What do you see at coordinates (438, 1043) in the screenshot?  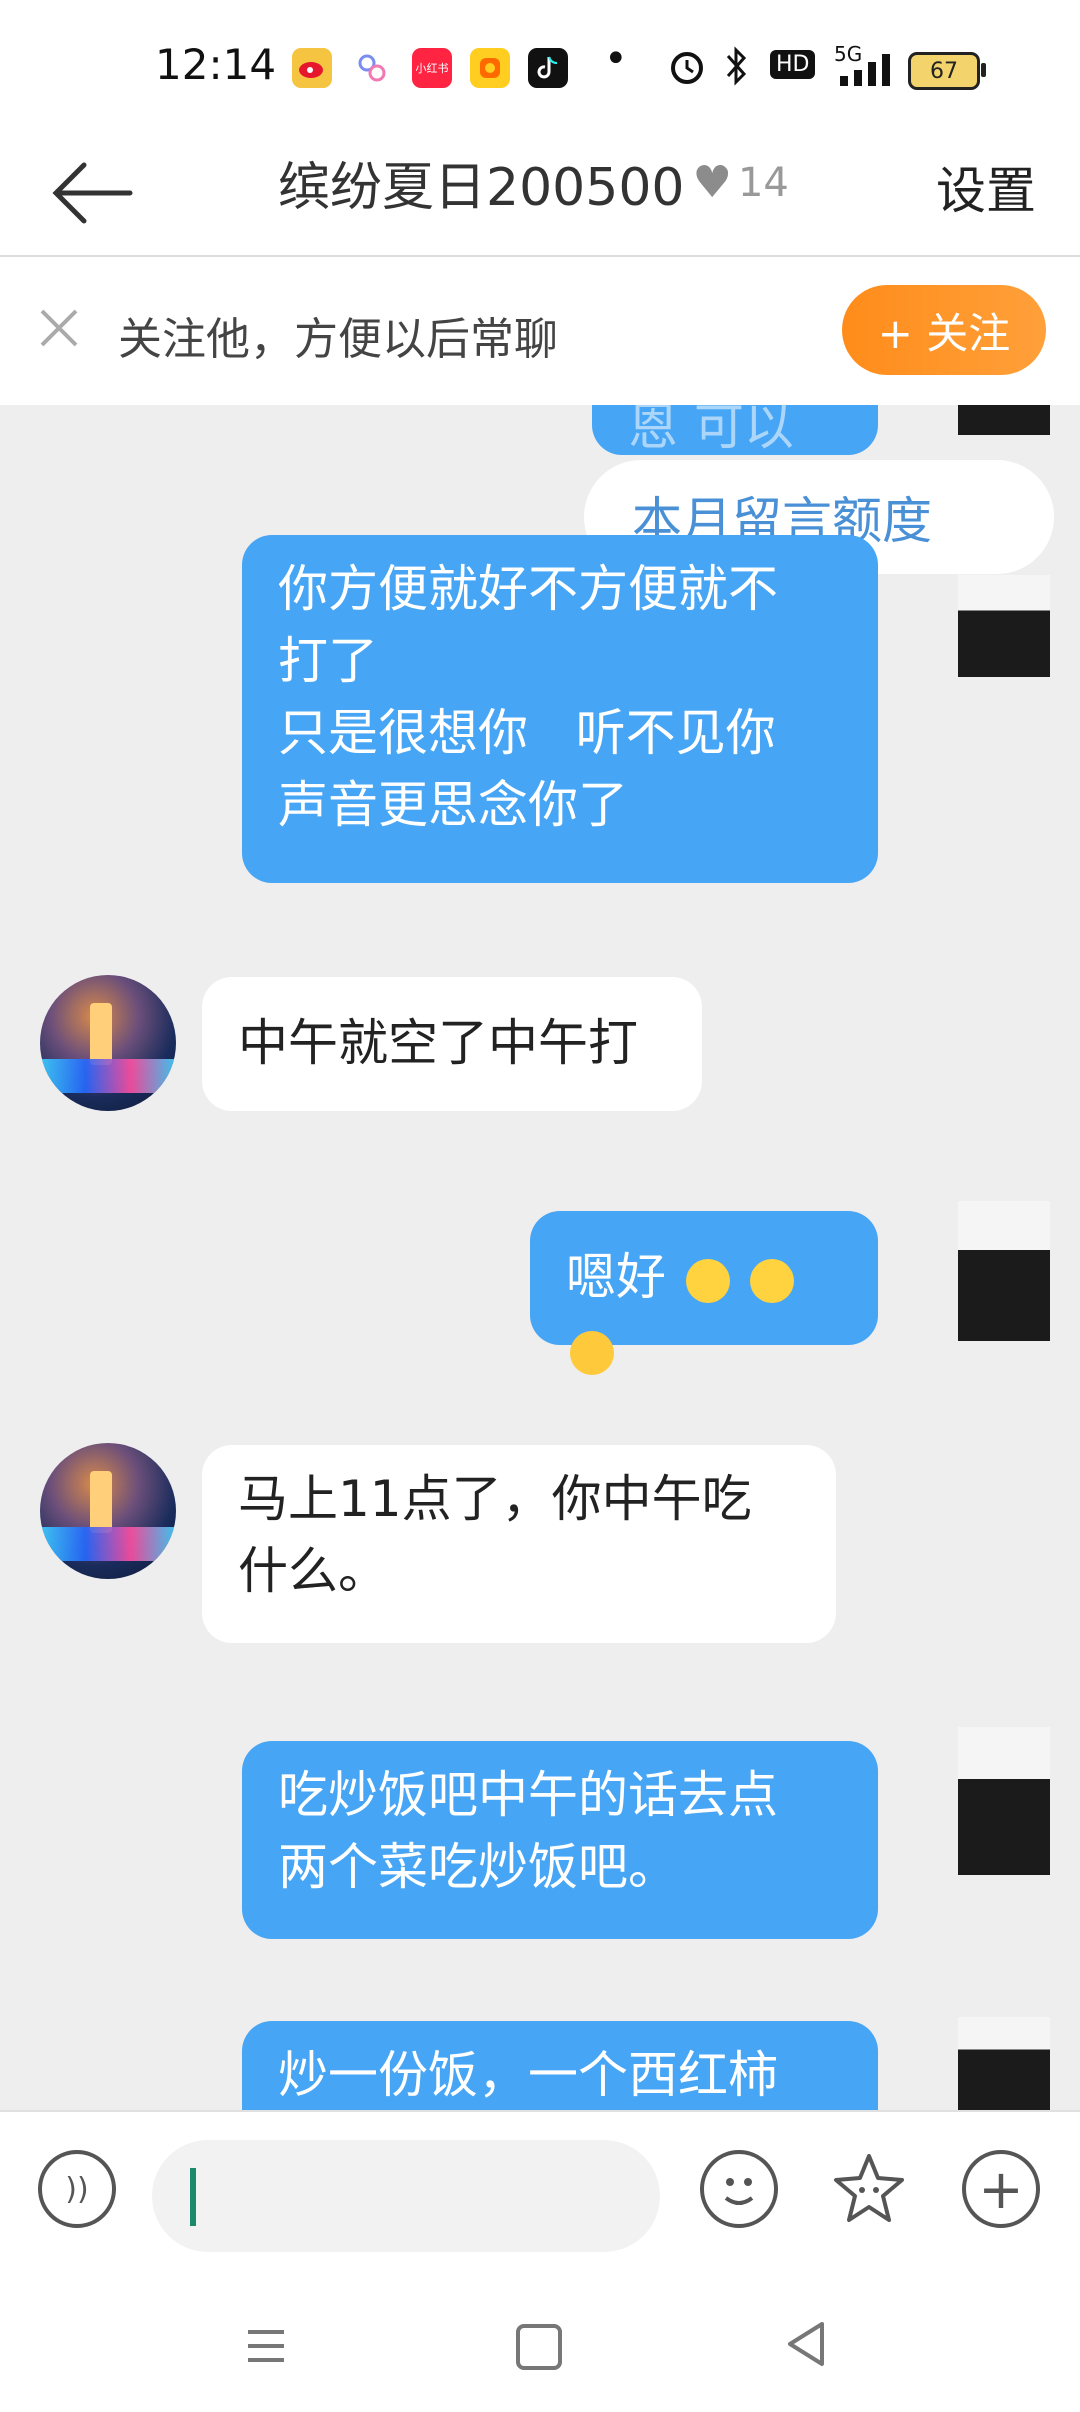 I see `message-text: 中午就空了中午打` at bounding box center [438, 1043].